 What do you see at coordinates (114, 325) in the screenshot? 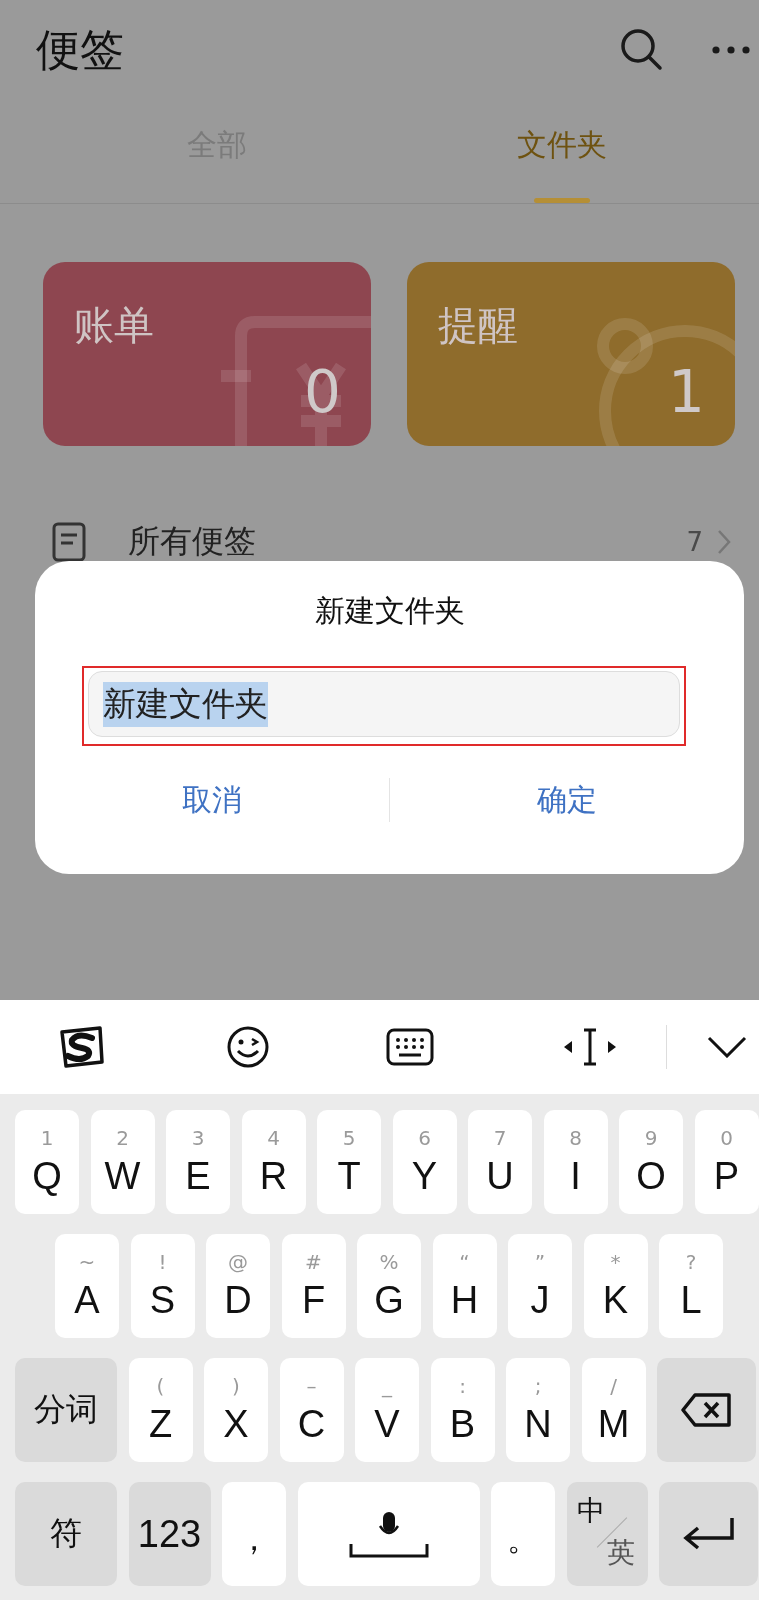
I see `folder-name: 账单` at bounding box center [114, 325].